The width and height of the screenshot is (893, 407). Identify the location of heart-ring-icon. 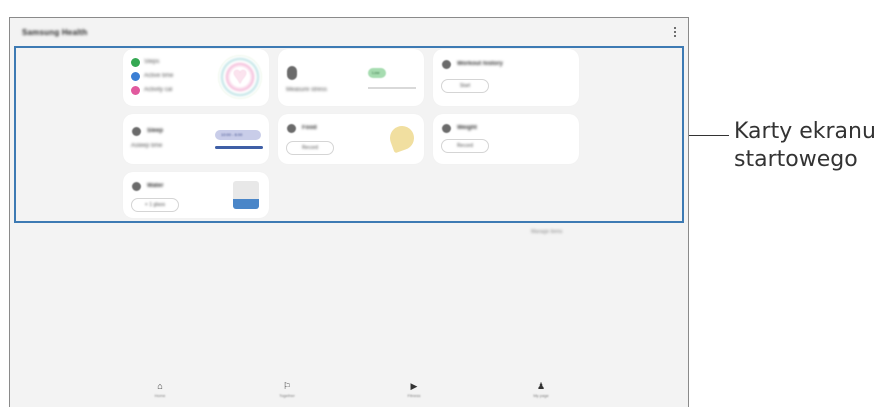
(240, 77).